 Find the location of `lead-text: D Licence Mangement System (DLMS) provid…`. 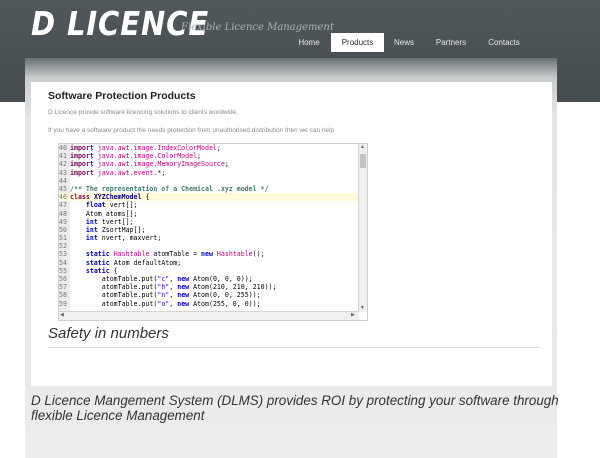

lead-text: D Licence Mangement System (DLMS) provid… is located at coordinates (295, 408).